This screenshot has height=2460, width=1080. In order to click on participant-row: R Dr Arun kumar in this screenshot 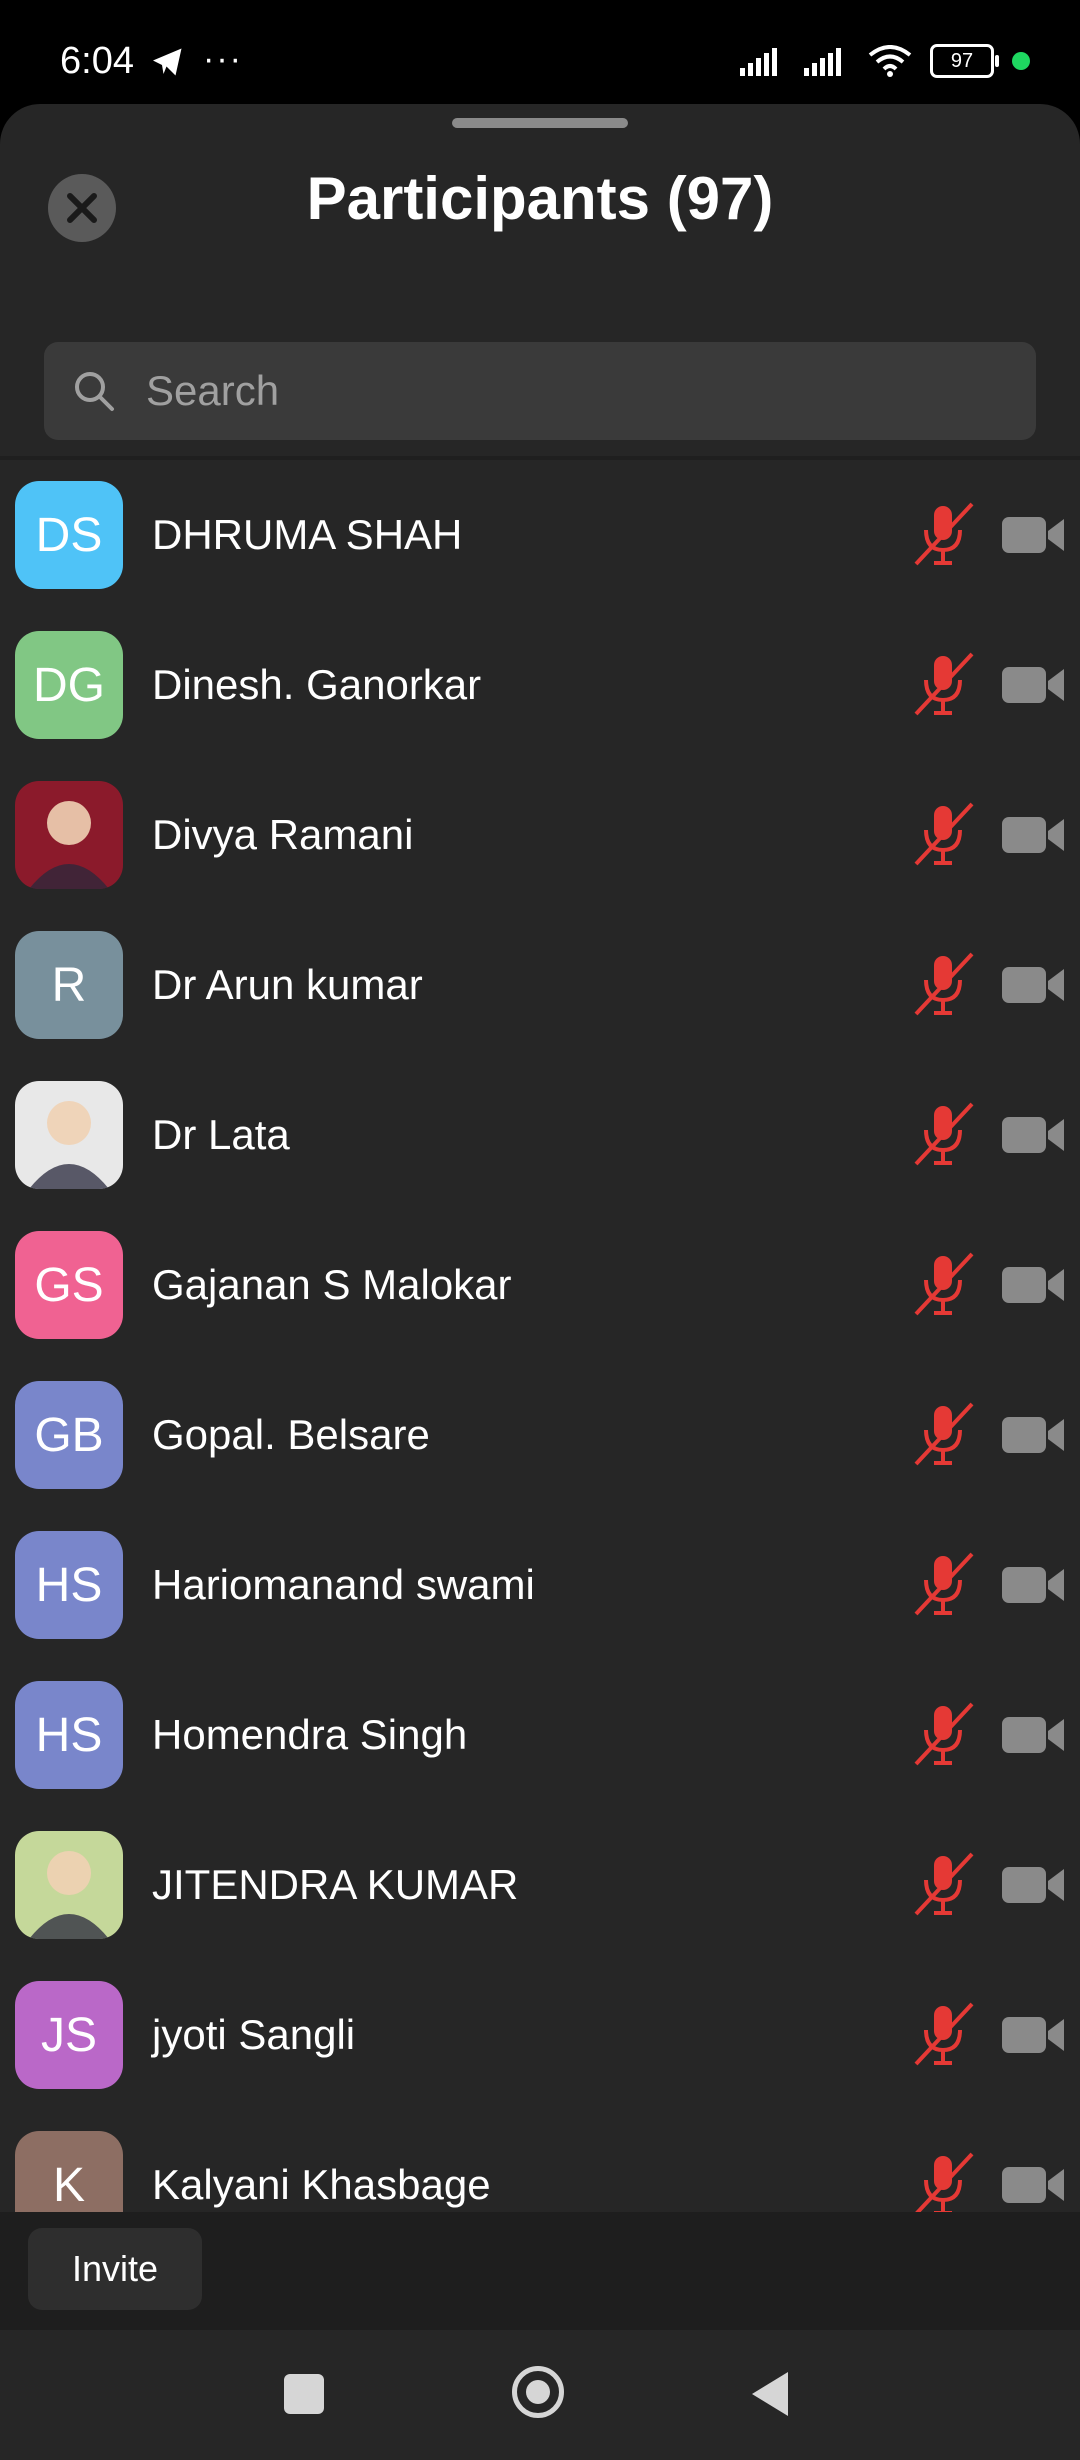, I will do `click(540, 985)`.